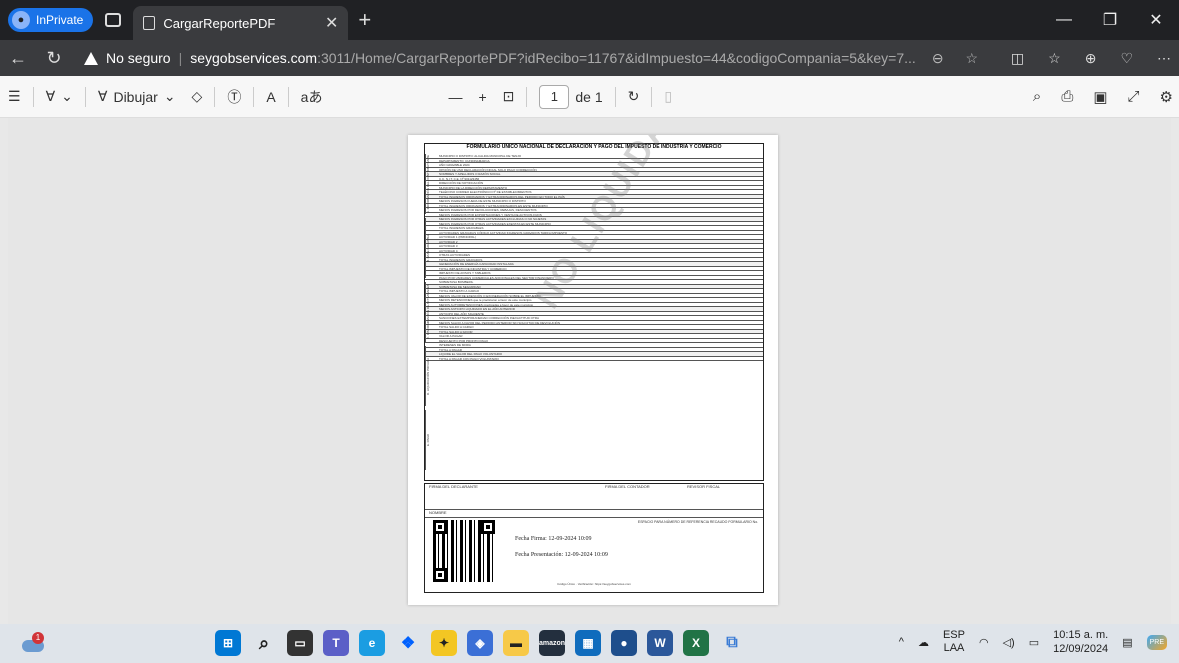 The width and height of the screenshot is (1179, 663). I want to click on save-icon: ▣, so click(1100, 97).